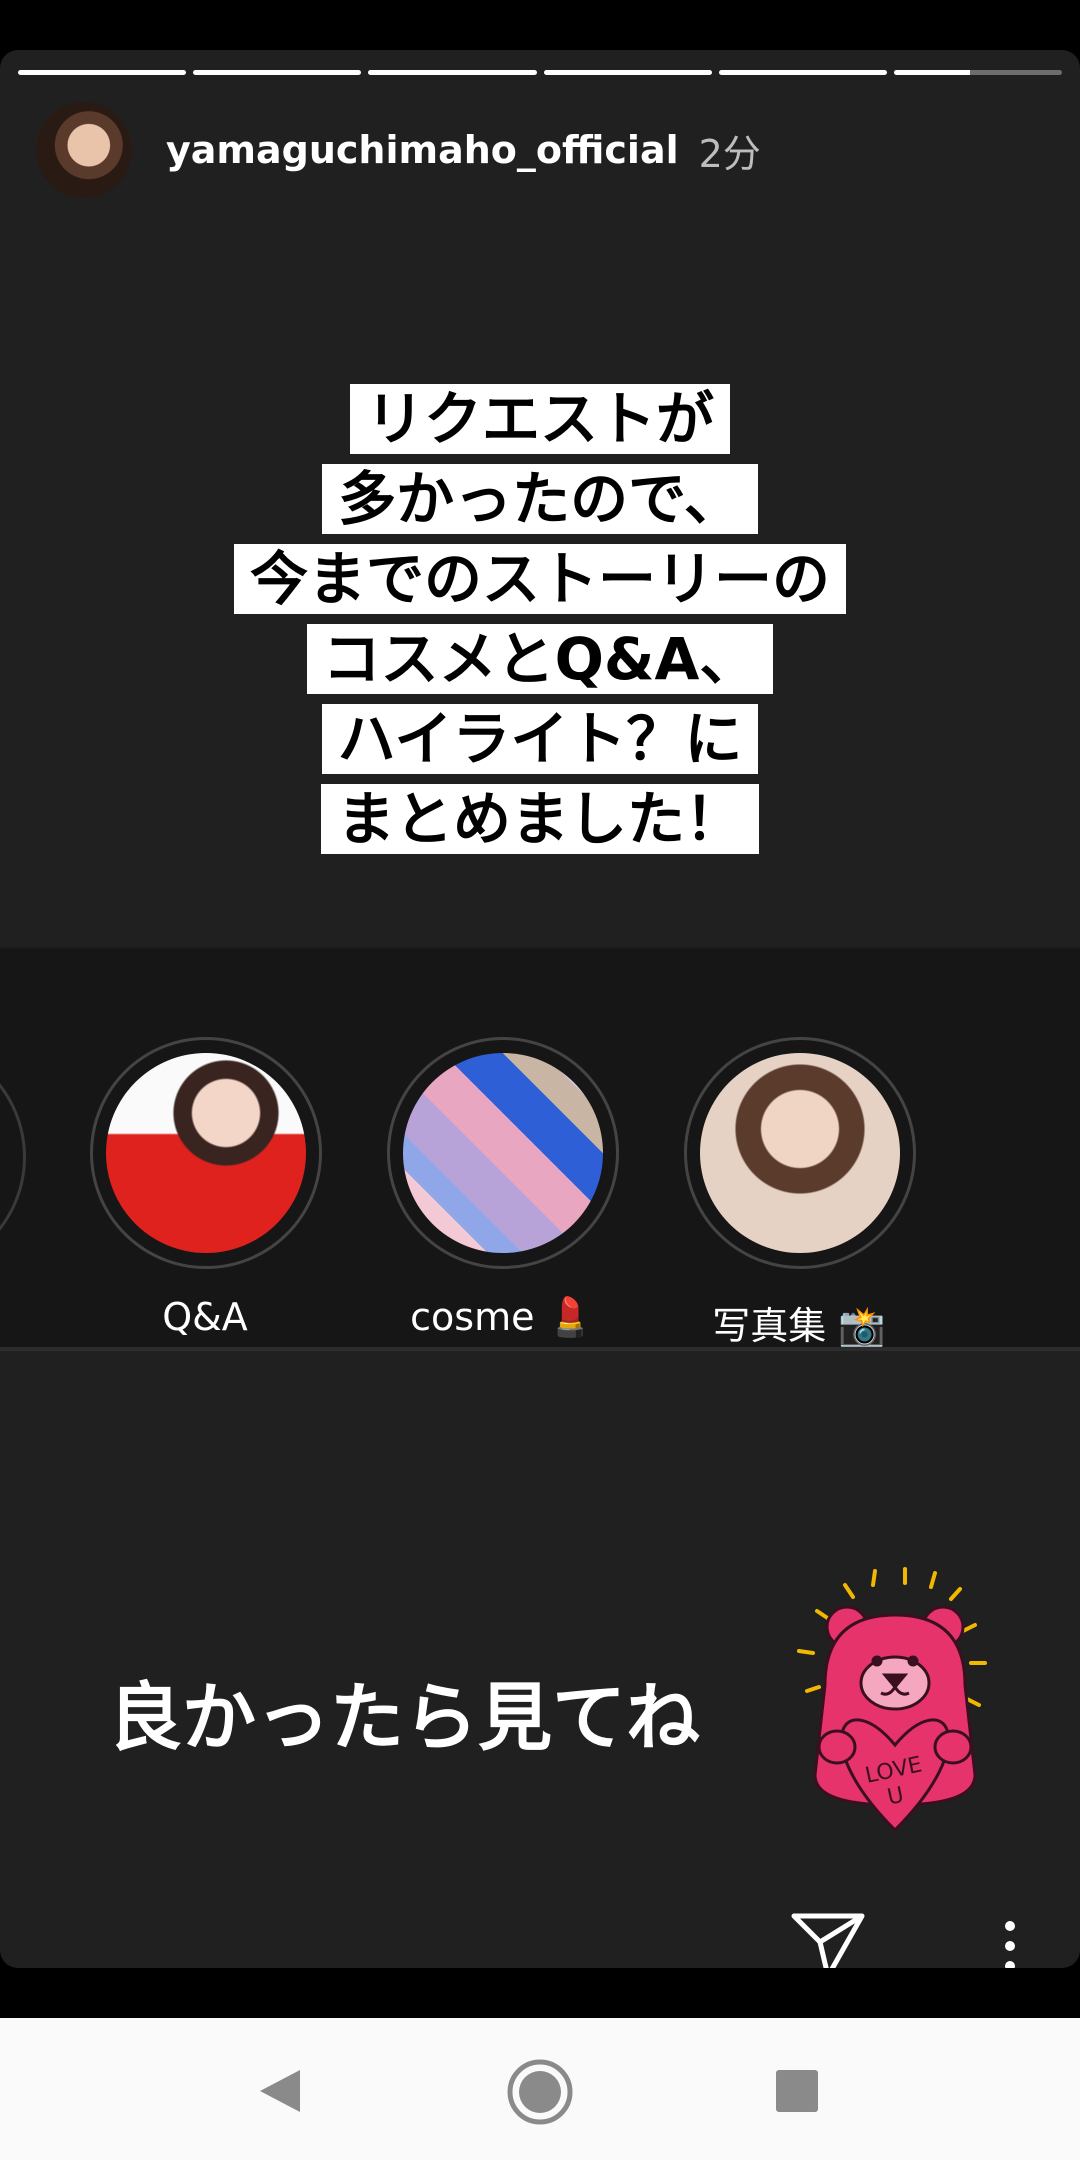  I want to click on system-nav-bar, so click(540, 2089).